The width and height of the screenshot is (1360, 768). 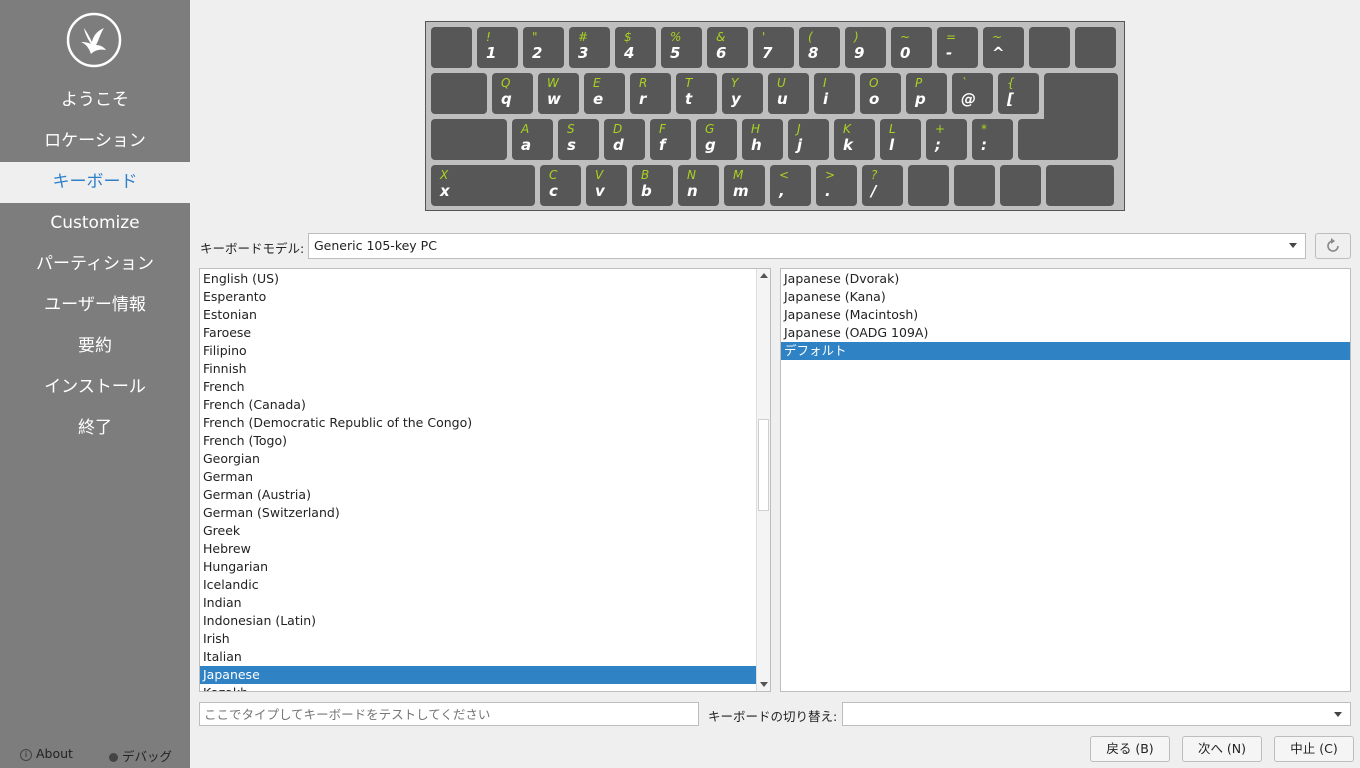 I want to click on keyboard-key: Ss, so click(x=578, y=139).